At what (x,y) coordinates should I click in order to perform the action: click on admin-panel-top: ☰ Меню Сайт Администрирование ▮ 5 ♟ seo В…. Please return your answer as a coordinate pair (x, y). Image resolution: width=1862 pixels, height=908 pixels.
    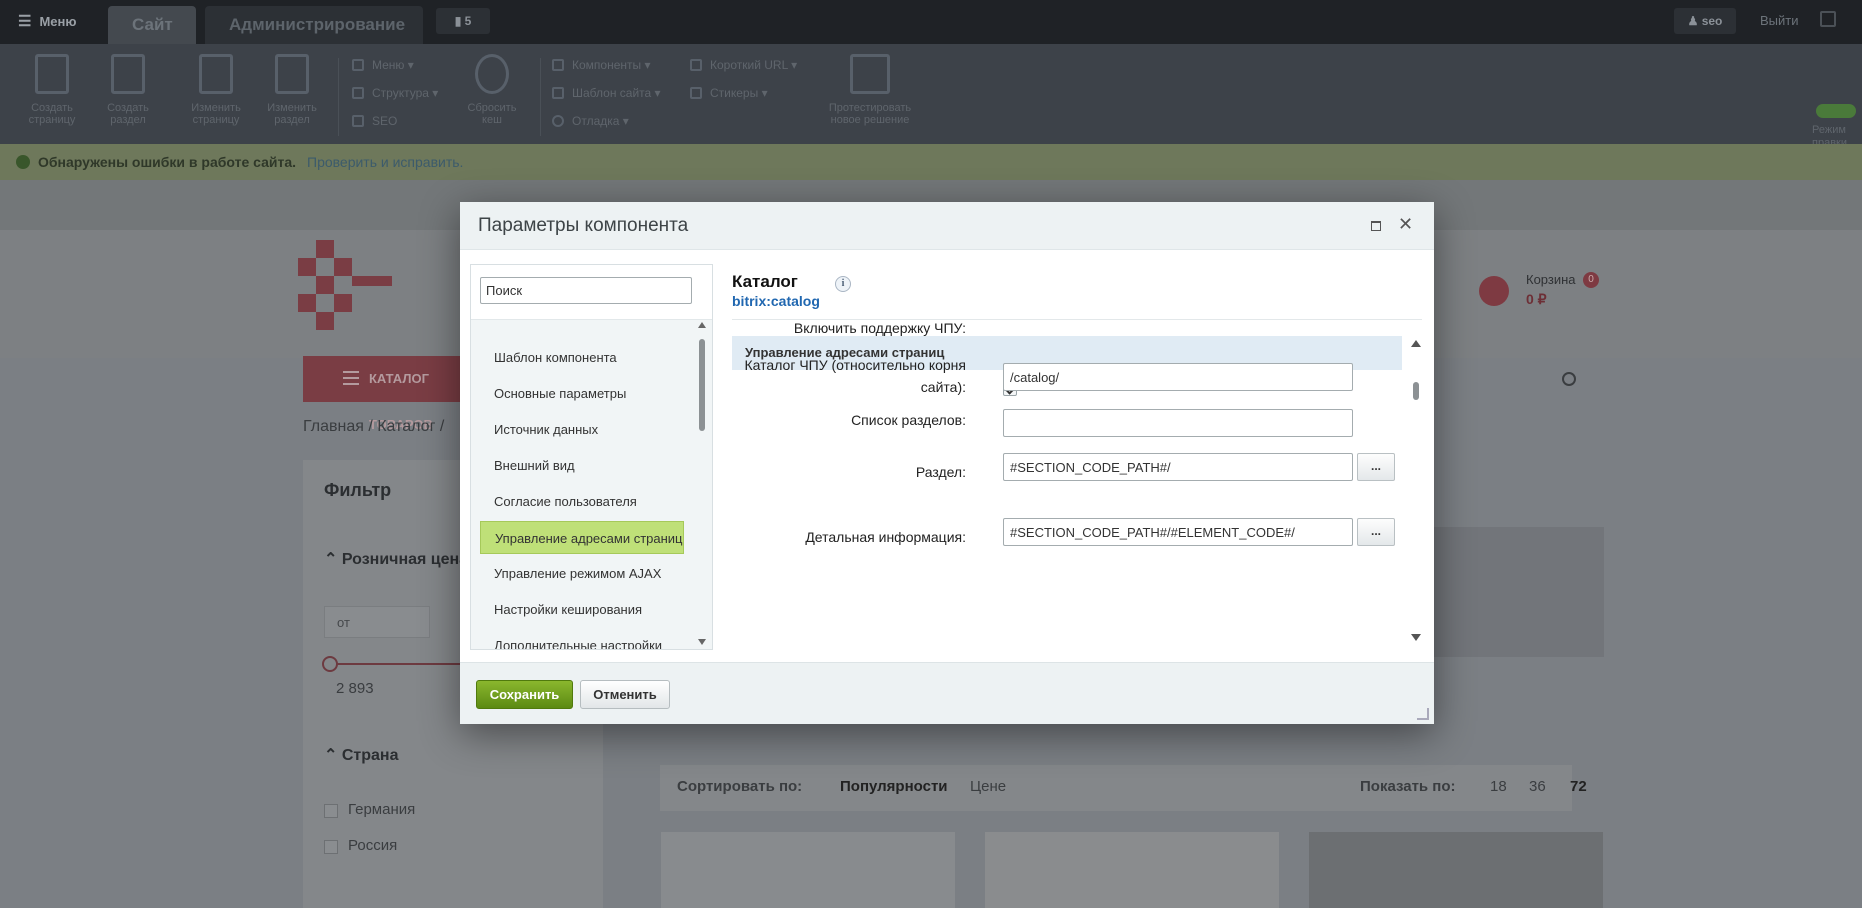
    Looking at the image, I should click on (931, 22).